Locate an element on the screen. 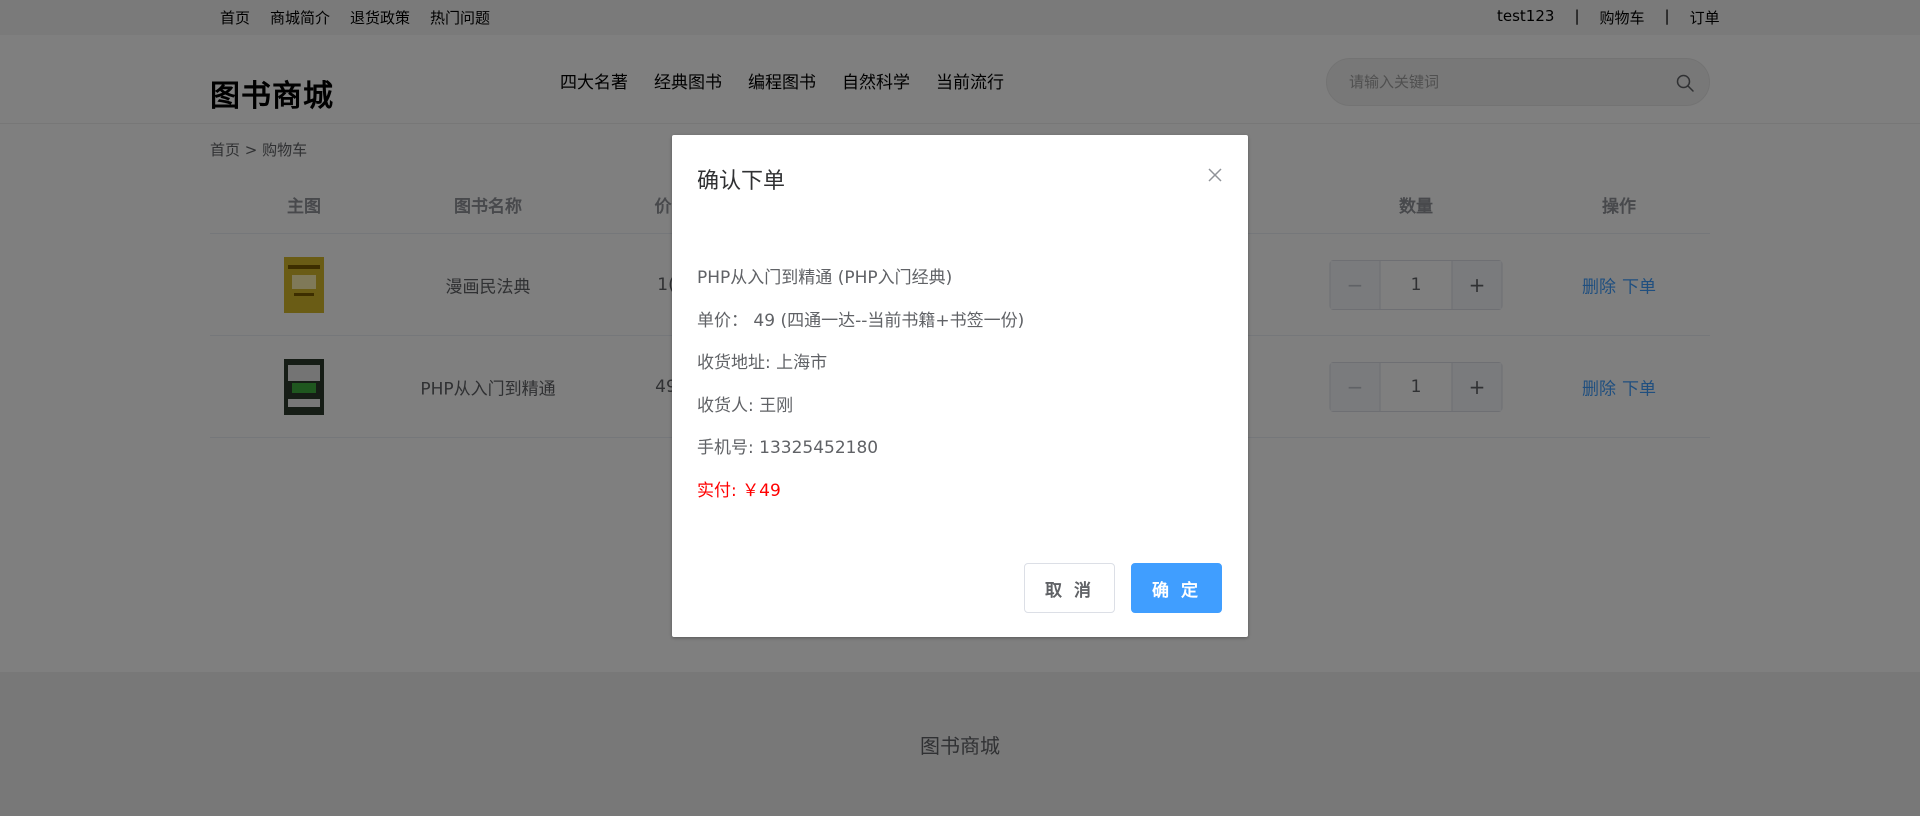 The width and height of the screenshot is (1920, 816). order-total: 实付: ￥49 is located at coordinates (739, 490).